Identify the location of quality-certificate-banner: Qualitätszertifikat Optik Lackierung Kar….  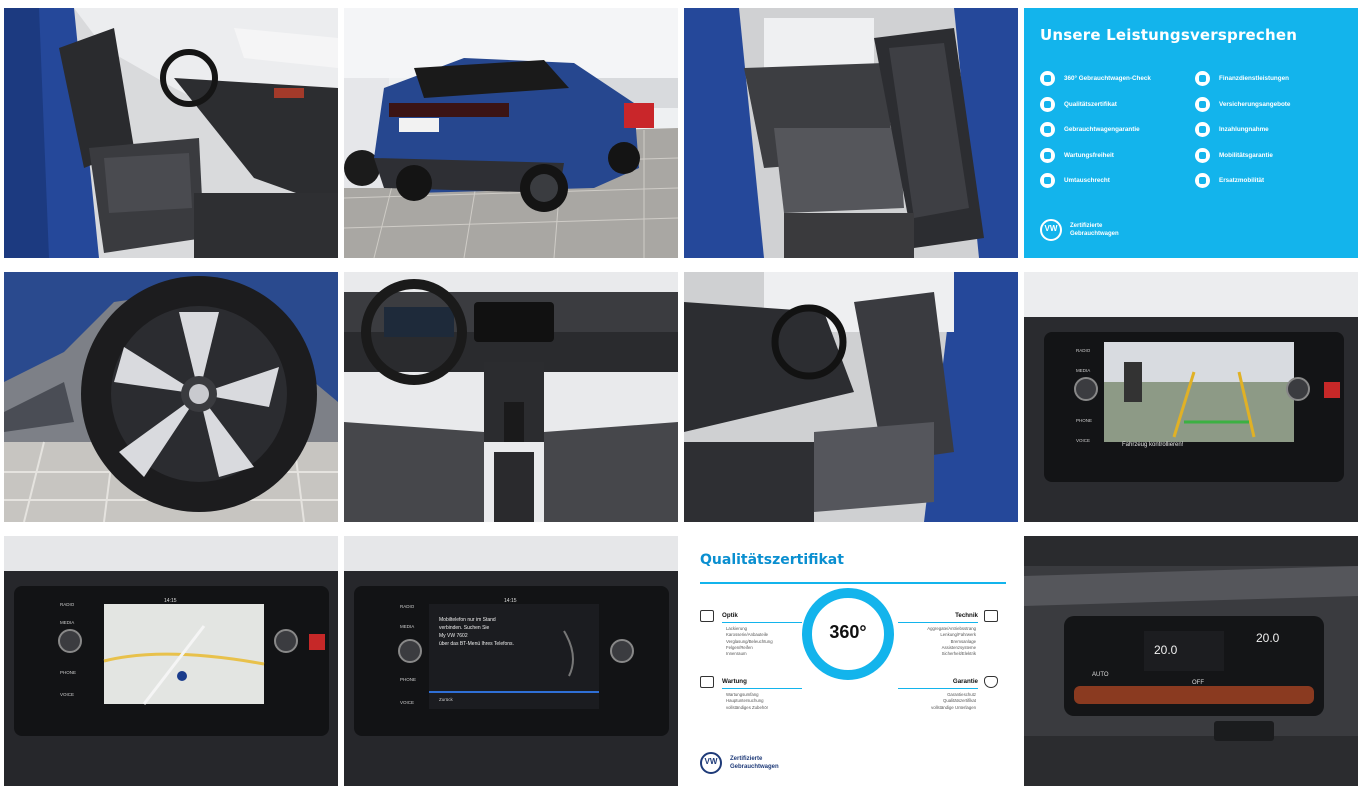
(851, 661).